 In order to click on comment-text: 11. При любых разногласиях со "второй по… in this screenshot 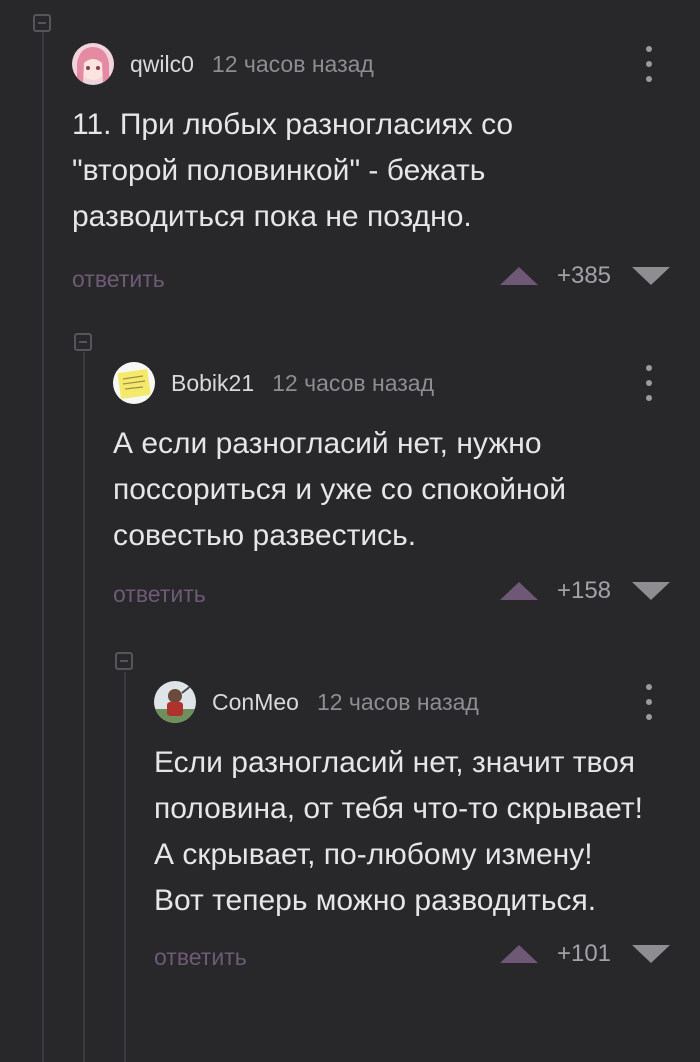, I will do `click(297, 170)`.